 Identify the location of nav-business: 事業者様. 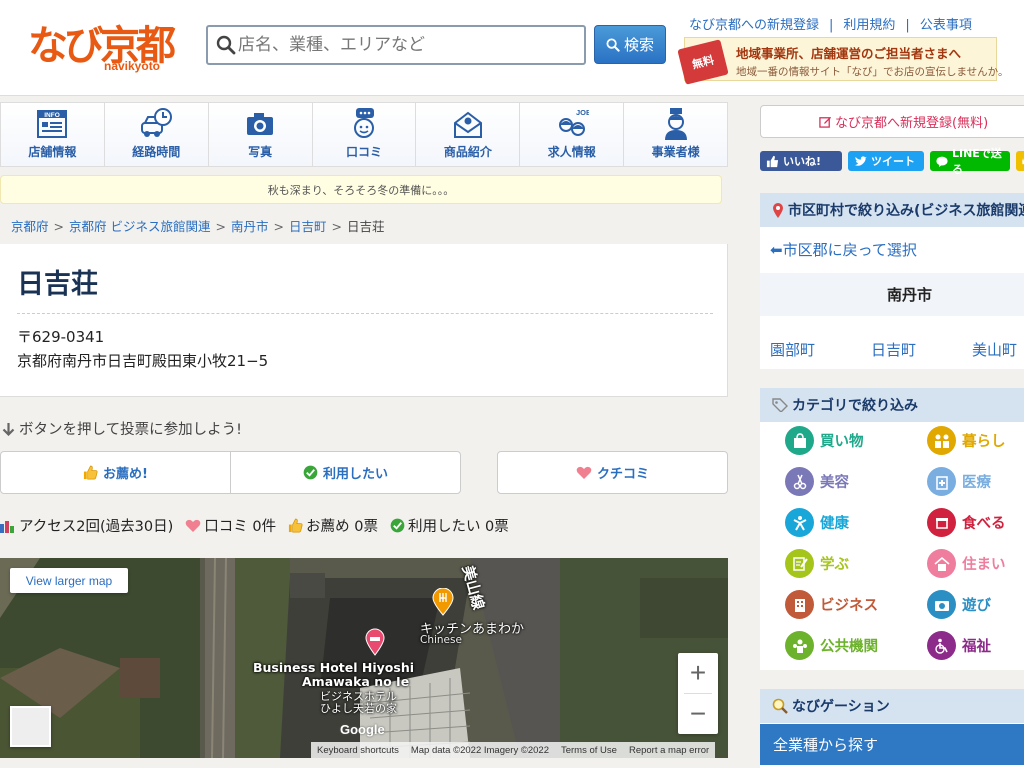
(676, 134).